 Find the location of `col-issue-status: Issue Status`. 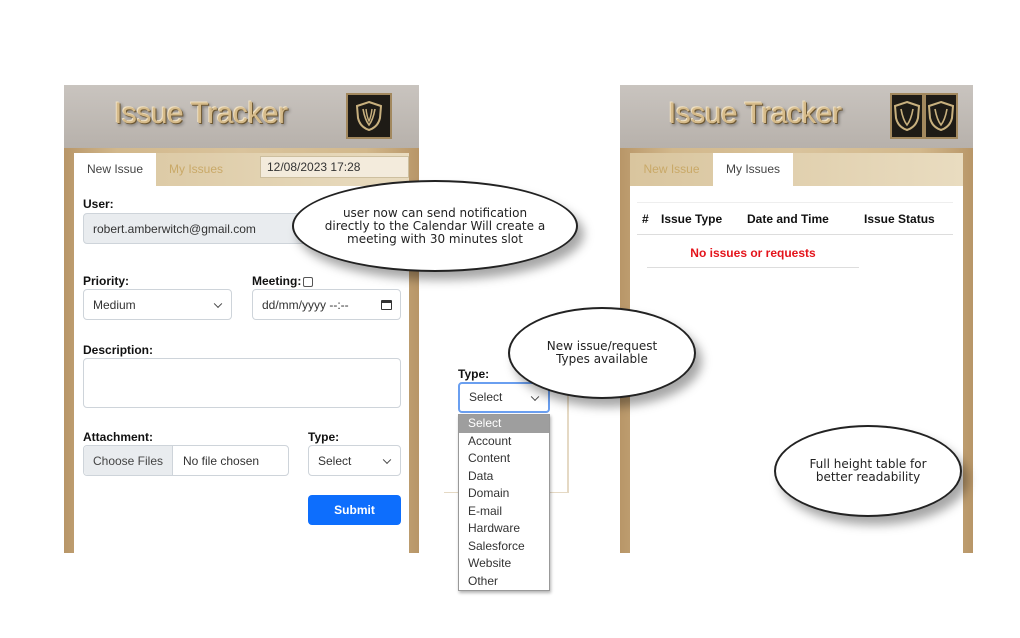

col-issue-status: Issue Status is located at coordinates (899, 219).